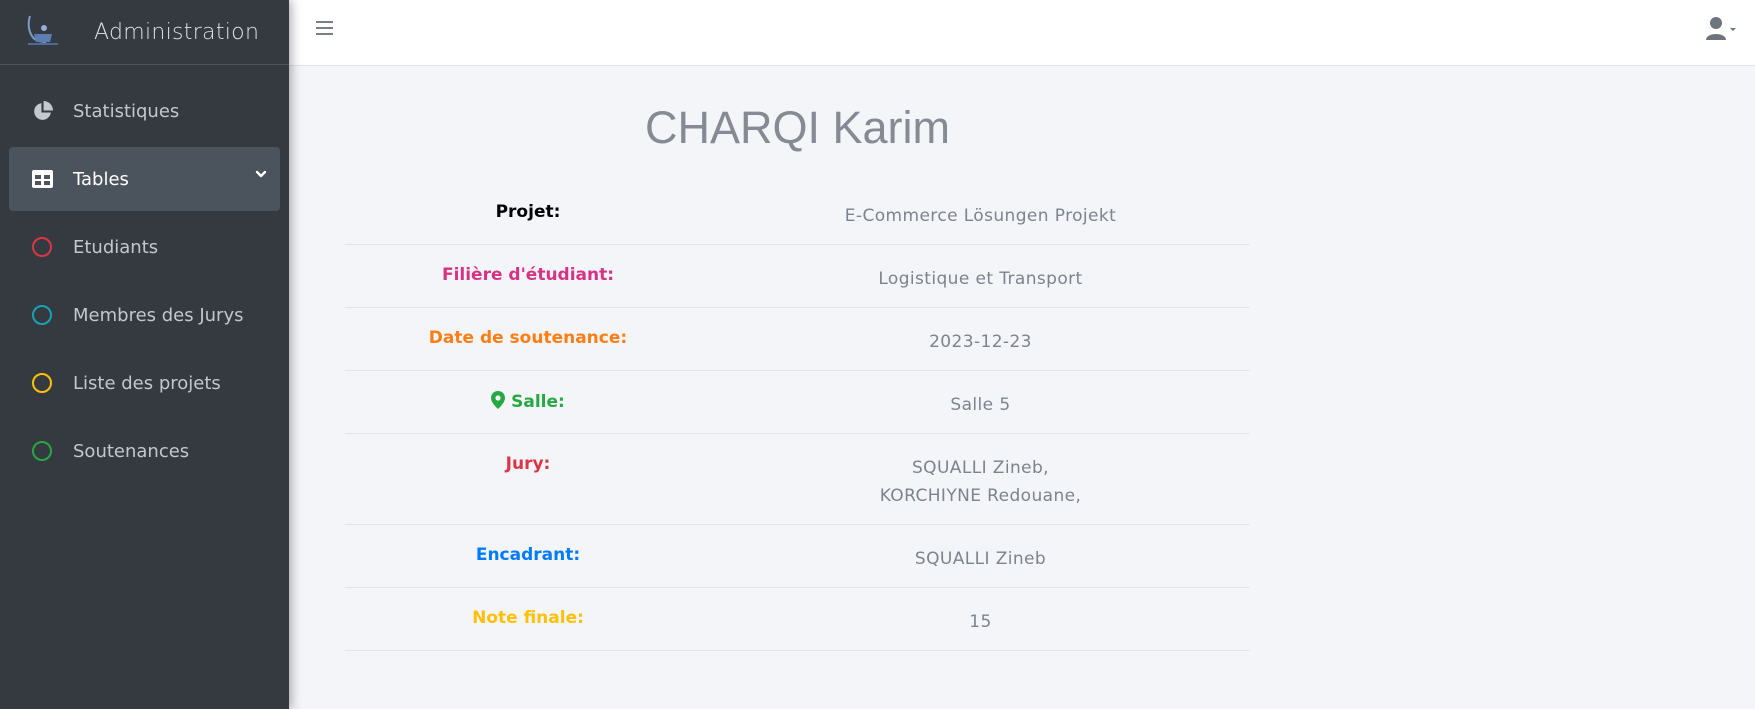 The width and height of the screenshot is (1755, 709). What do you see at coordinates (147, 383) in the screenshot?
I see `sidebar-item-label: Liste des projets` at bounding box center [147, 383].